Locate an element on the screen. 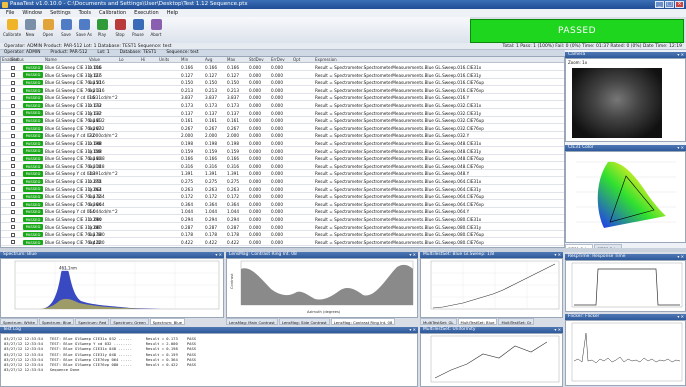 The height and width of the screenshot is (387, 686). toolbar-button-6: Stop is located at coordinates (120, 30).